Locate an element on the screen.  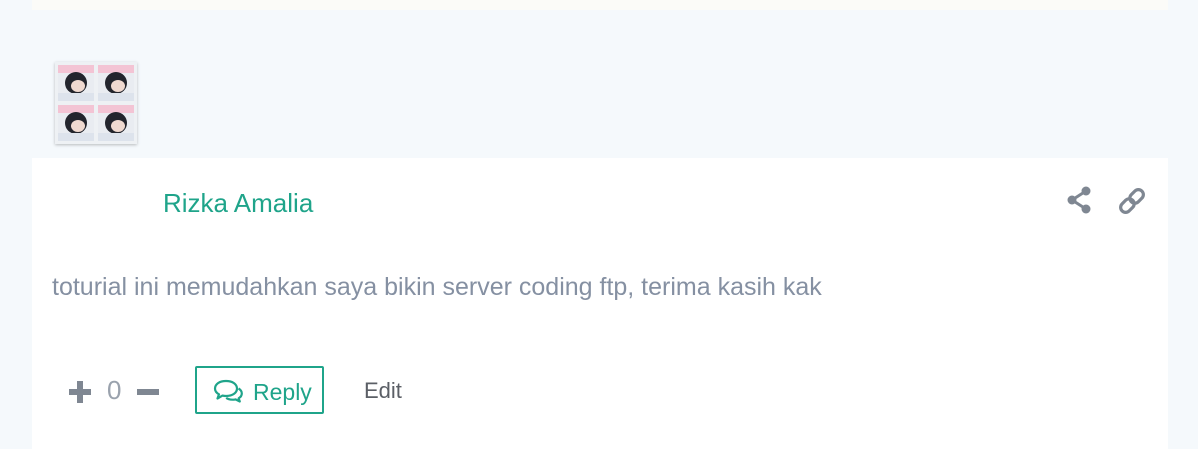
top-strip is located at coordinates (600, 5).